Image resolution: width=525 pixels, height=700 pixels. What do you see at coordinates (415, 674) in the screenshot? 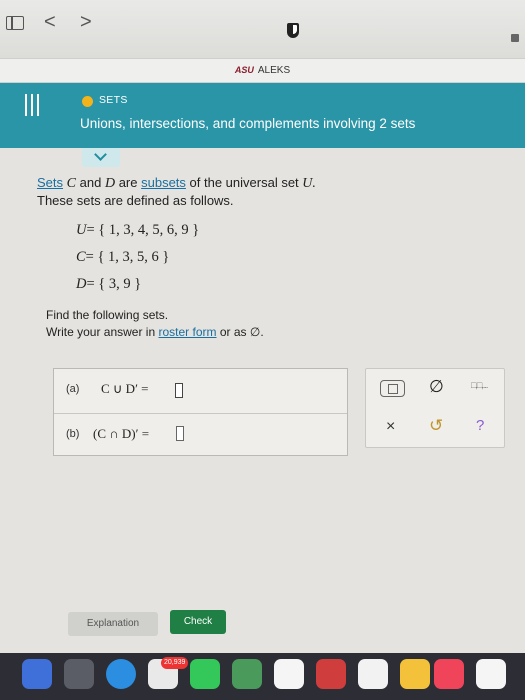
I see `notes-icon` at bounding box center [415, 674].